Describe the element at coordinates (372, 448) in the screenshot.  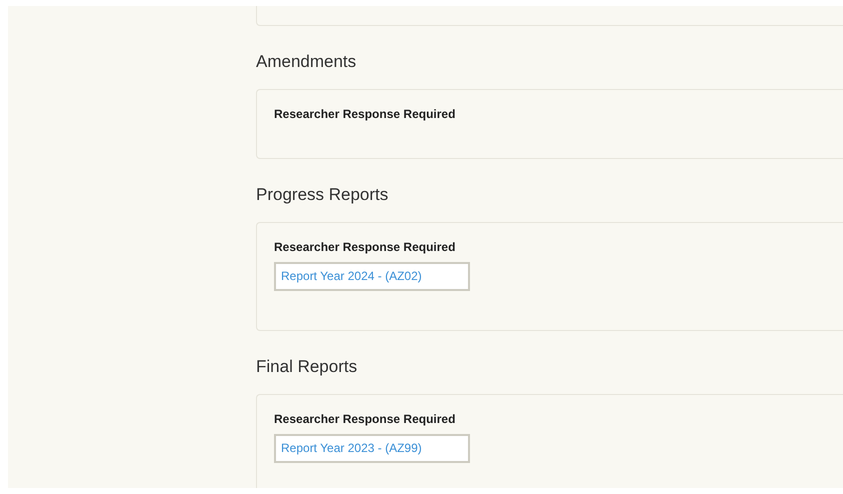
I see `report-link: Report Year 2023 - (AZ99)` at that location.